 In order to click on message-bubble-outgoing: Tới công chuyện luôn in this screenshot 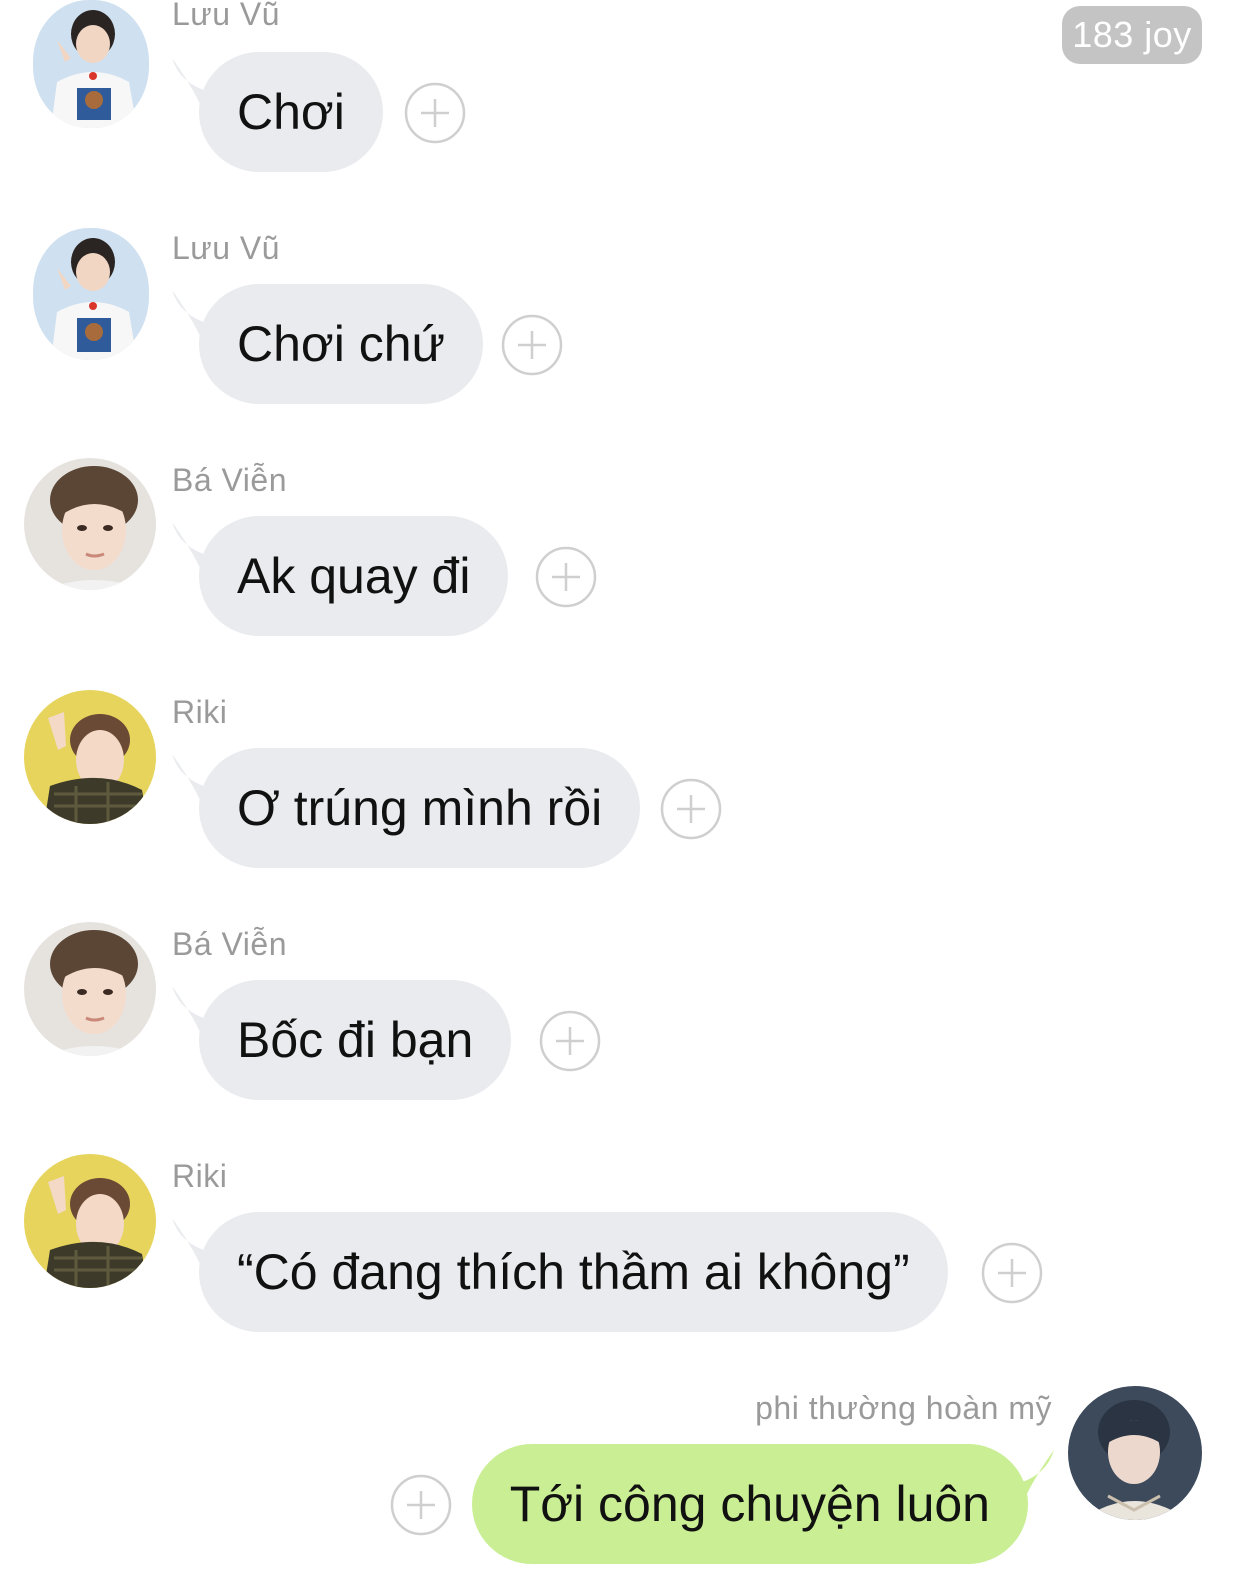, I will do `click(749, 1504)`.